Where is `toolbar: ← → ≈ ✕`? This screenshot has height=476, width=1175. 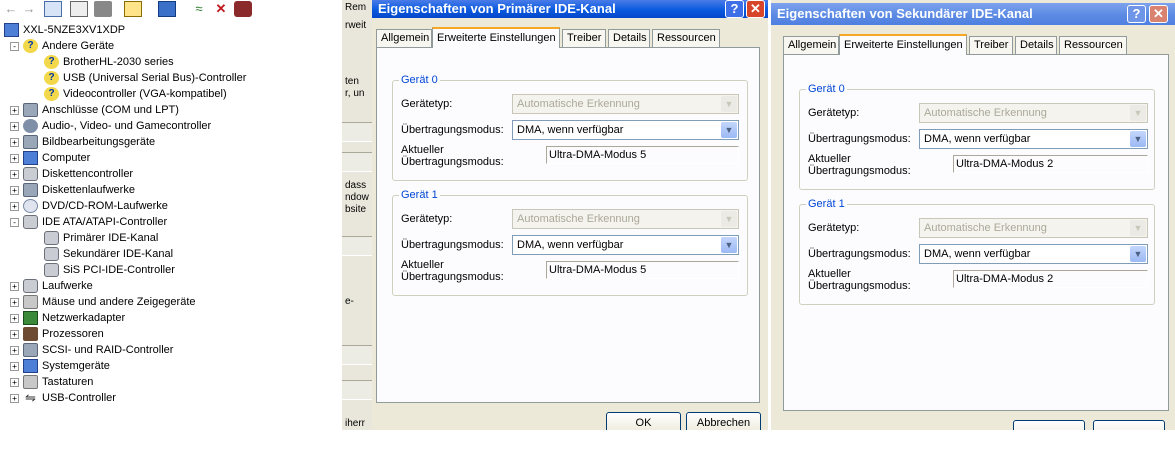 toolbar: ← → ≈ ✕ is located at coordinates (171, 10).